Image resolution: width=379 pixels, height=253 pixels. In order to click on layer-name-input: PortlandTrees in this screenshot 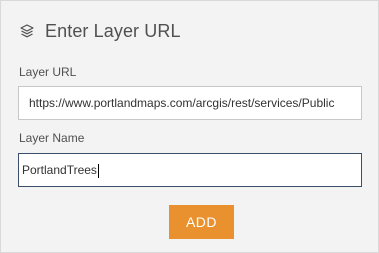, I will do `click(190, 170)`.